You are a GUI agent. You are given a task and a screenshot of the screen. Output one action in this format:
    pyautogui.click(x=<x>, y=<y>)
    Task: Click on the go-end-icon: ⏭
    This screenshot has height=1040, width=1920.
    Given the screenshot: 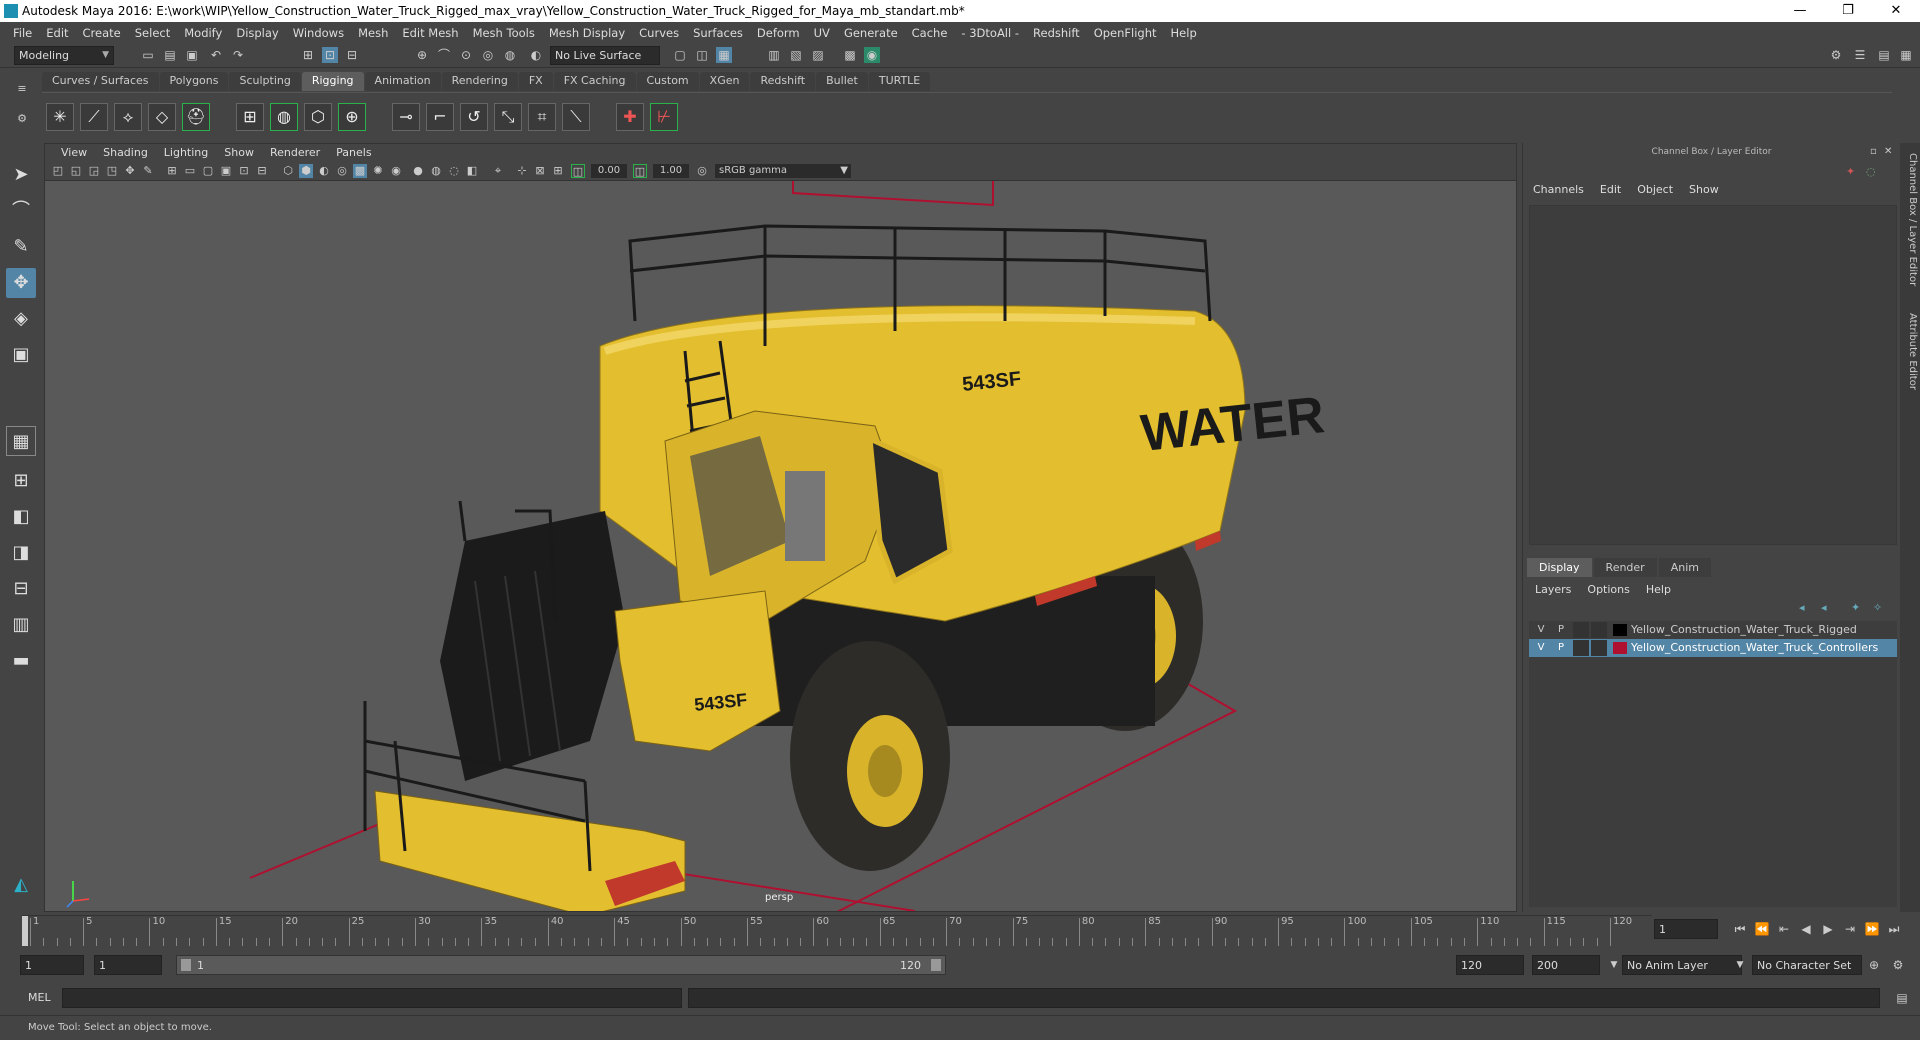 What is the action you would take?
    pyautogui.click(x=1894, y=929)
    